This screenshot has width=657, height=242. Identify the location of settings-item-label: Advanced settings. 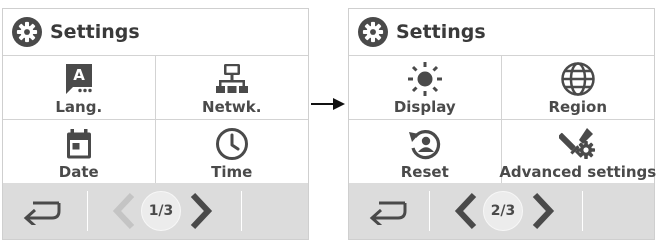
(578, 172).